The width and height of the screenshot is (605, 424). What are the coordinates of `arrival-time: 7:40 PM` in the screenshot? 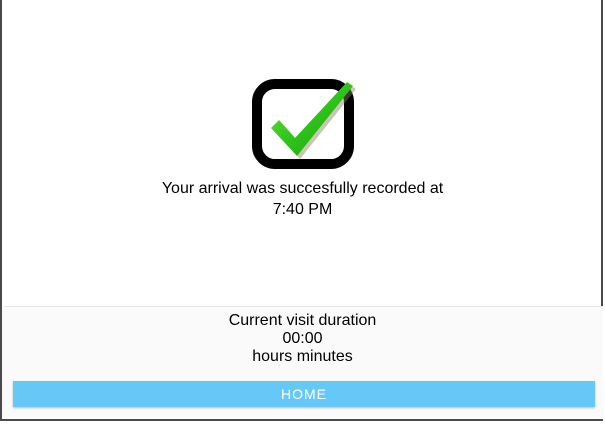 It's located at (302, 209).